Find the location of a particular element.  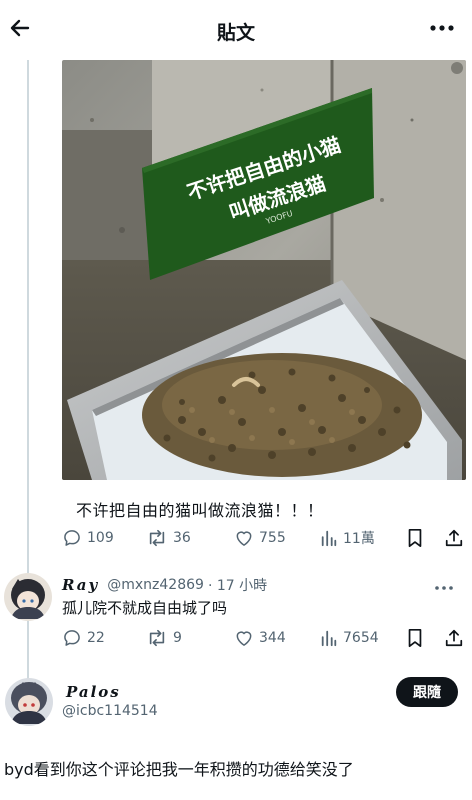

like-button: 344 is located at coordinates (260, 638).